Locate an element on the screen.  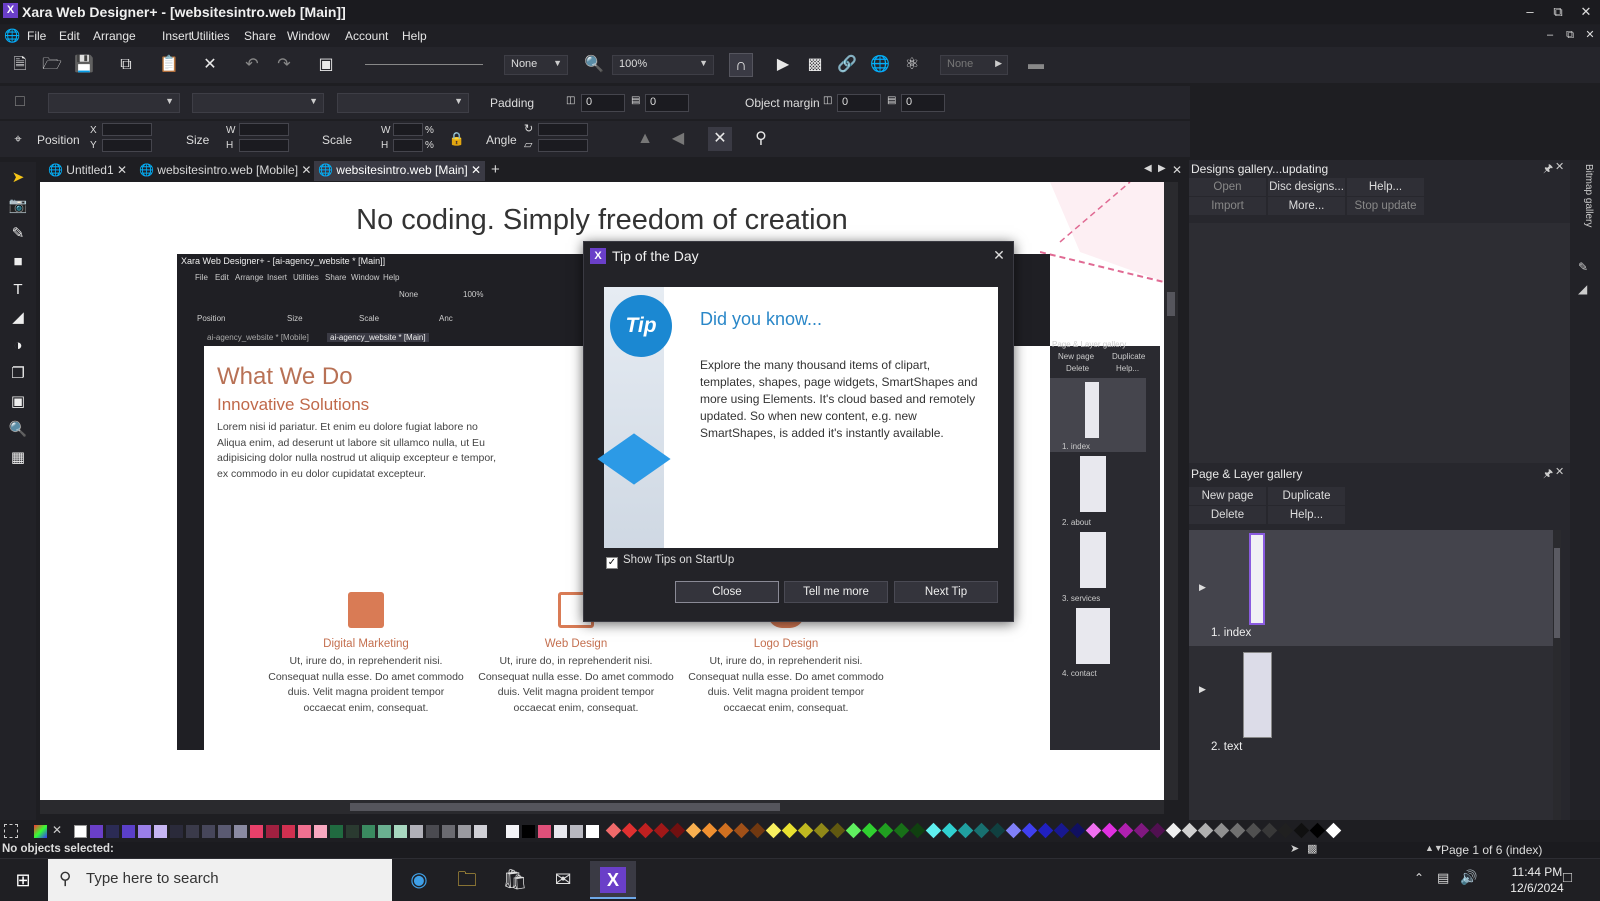
menu-file: File is located at coordinates (36, 36).